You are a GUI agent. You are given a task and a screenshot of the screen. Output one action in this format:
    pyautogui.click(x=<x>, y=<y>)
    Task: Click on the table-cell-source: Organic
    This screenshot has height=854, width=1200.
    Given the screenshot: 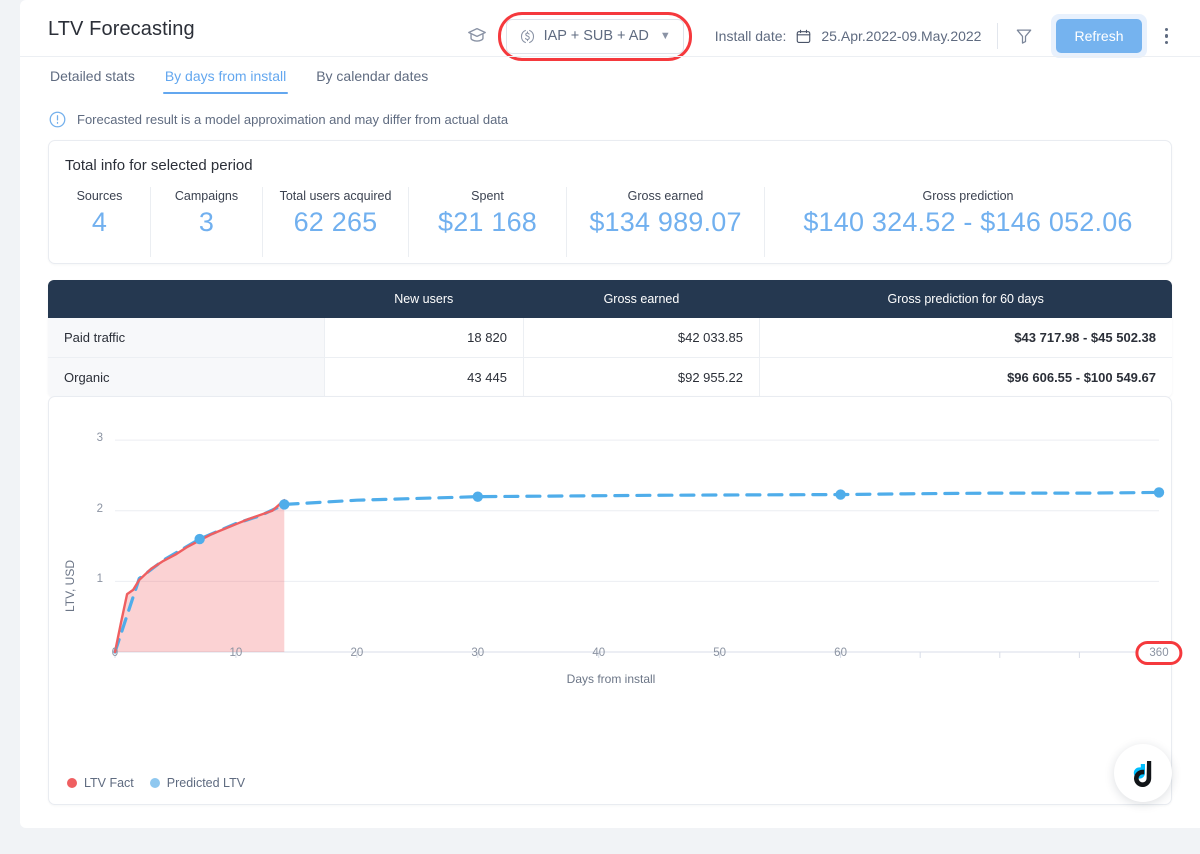 What is the action you would take?
    pyautogui.click(x=186, y=377)
    